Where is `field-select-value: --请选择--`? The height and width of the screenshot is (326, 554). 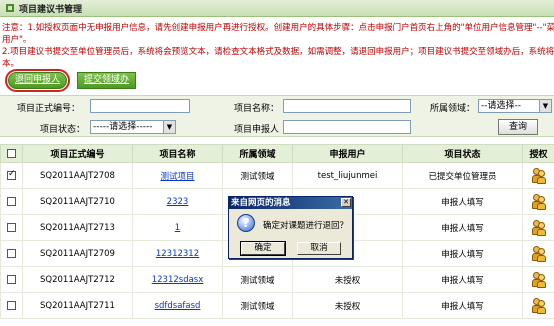 field-select-value: --请选择-- is located at coordinates (501, 106).